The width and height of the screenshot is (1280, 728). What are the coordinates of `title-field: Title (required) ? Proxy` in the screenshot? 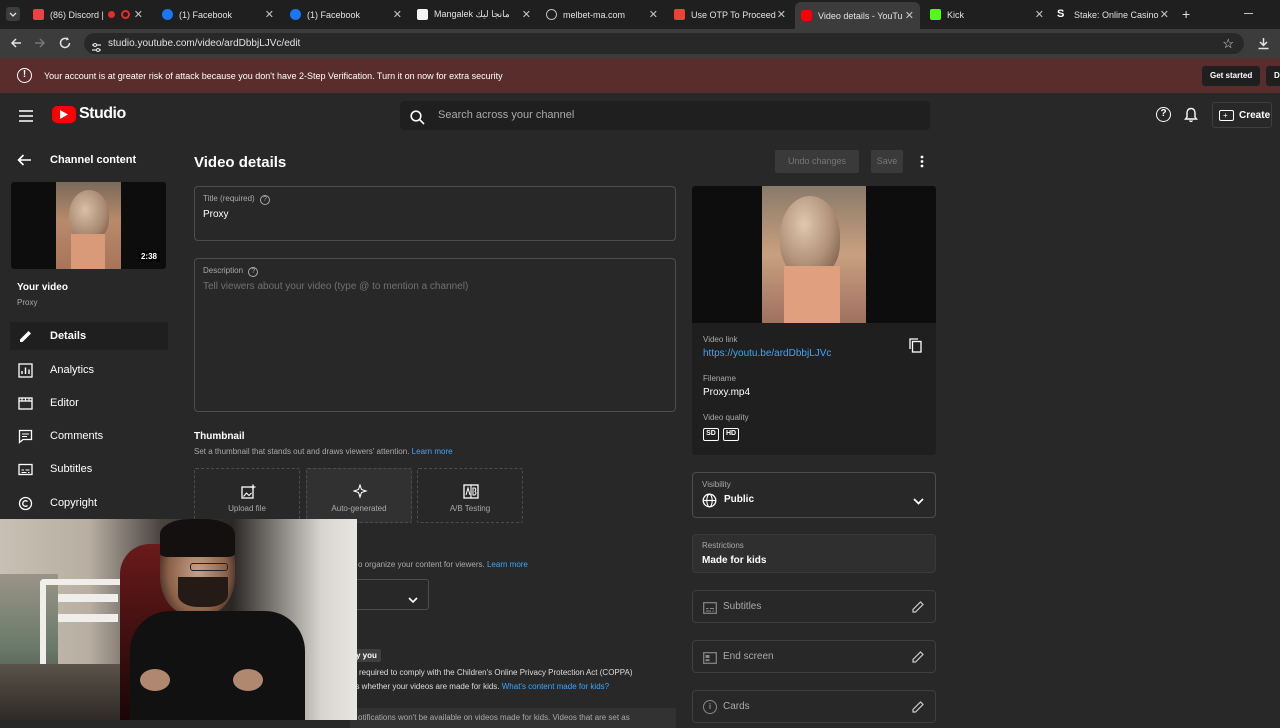 It's located at (435, 213).